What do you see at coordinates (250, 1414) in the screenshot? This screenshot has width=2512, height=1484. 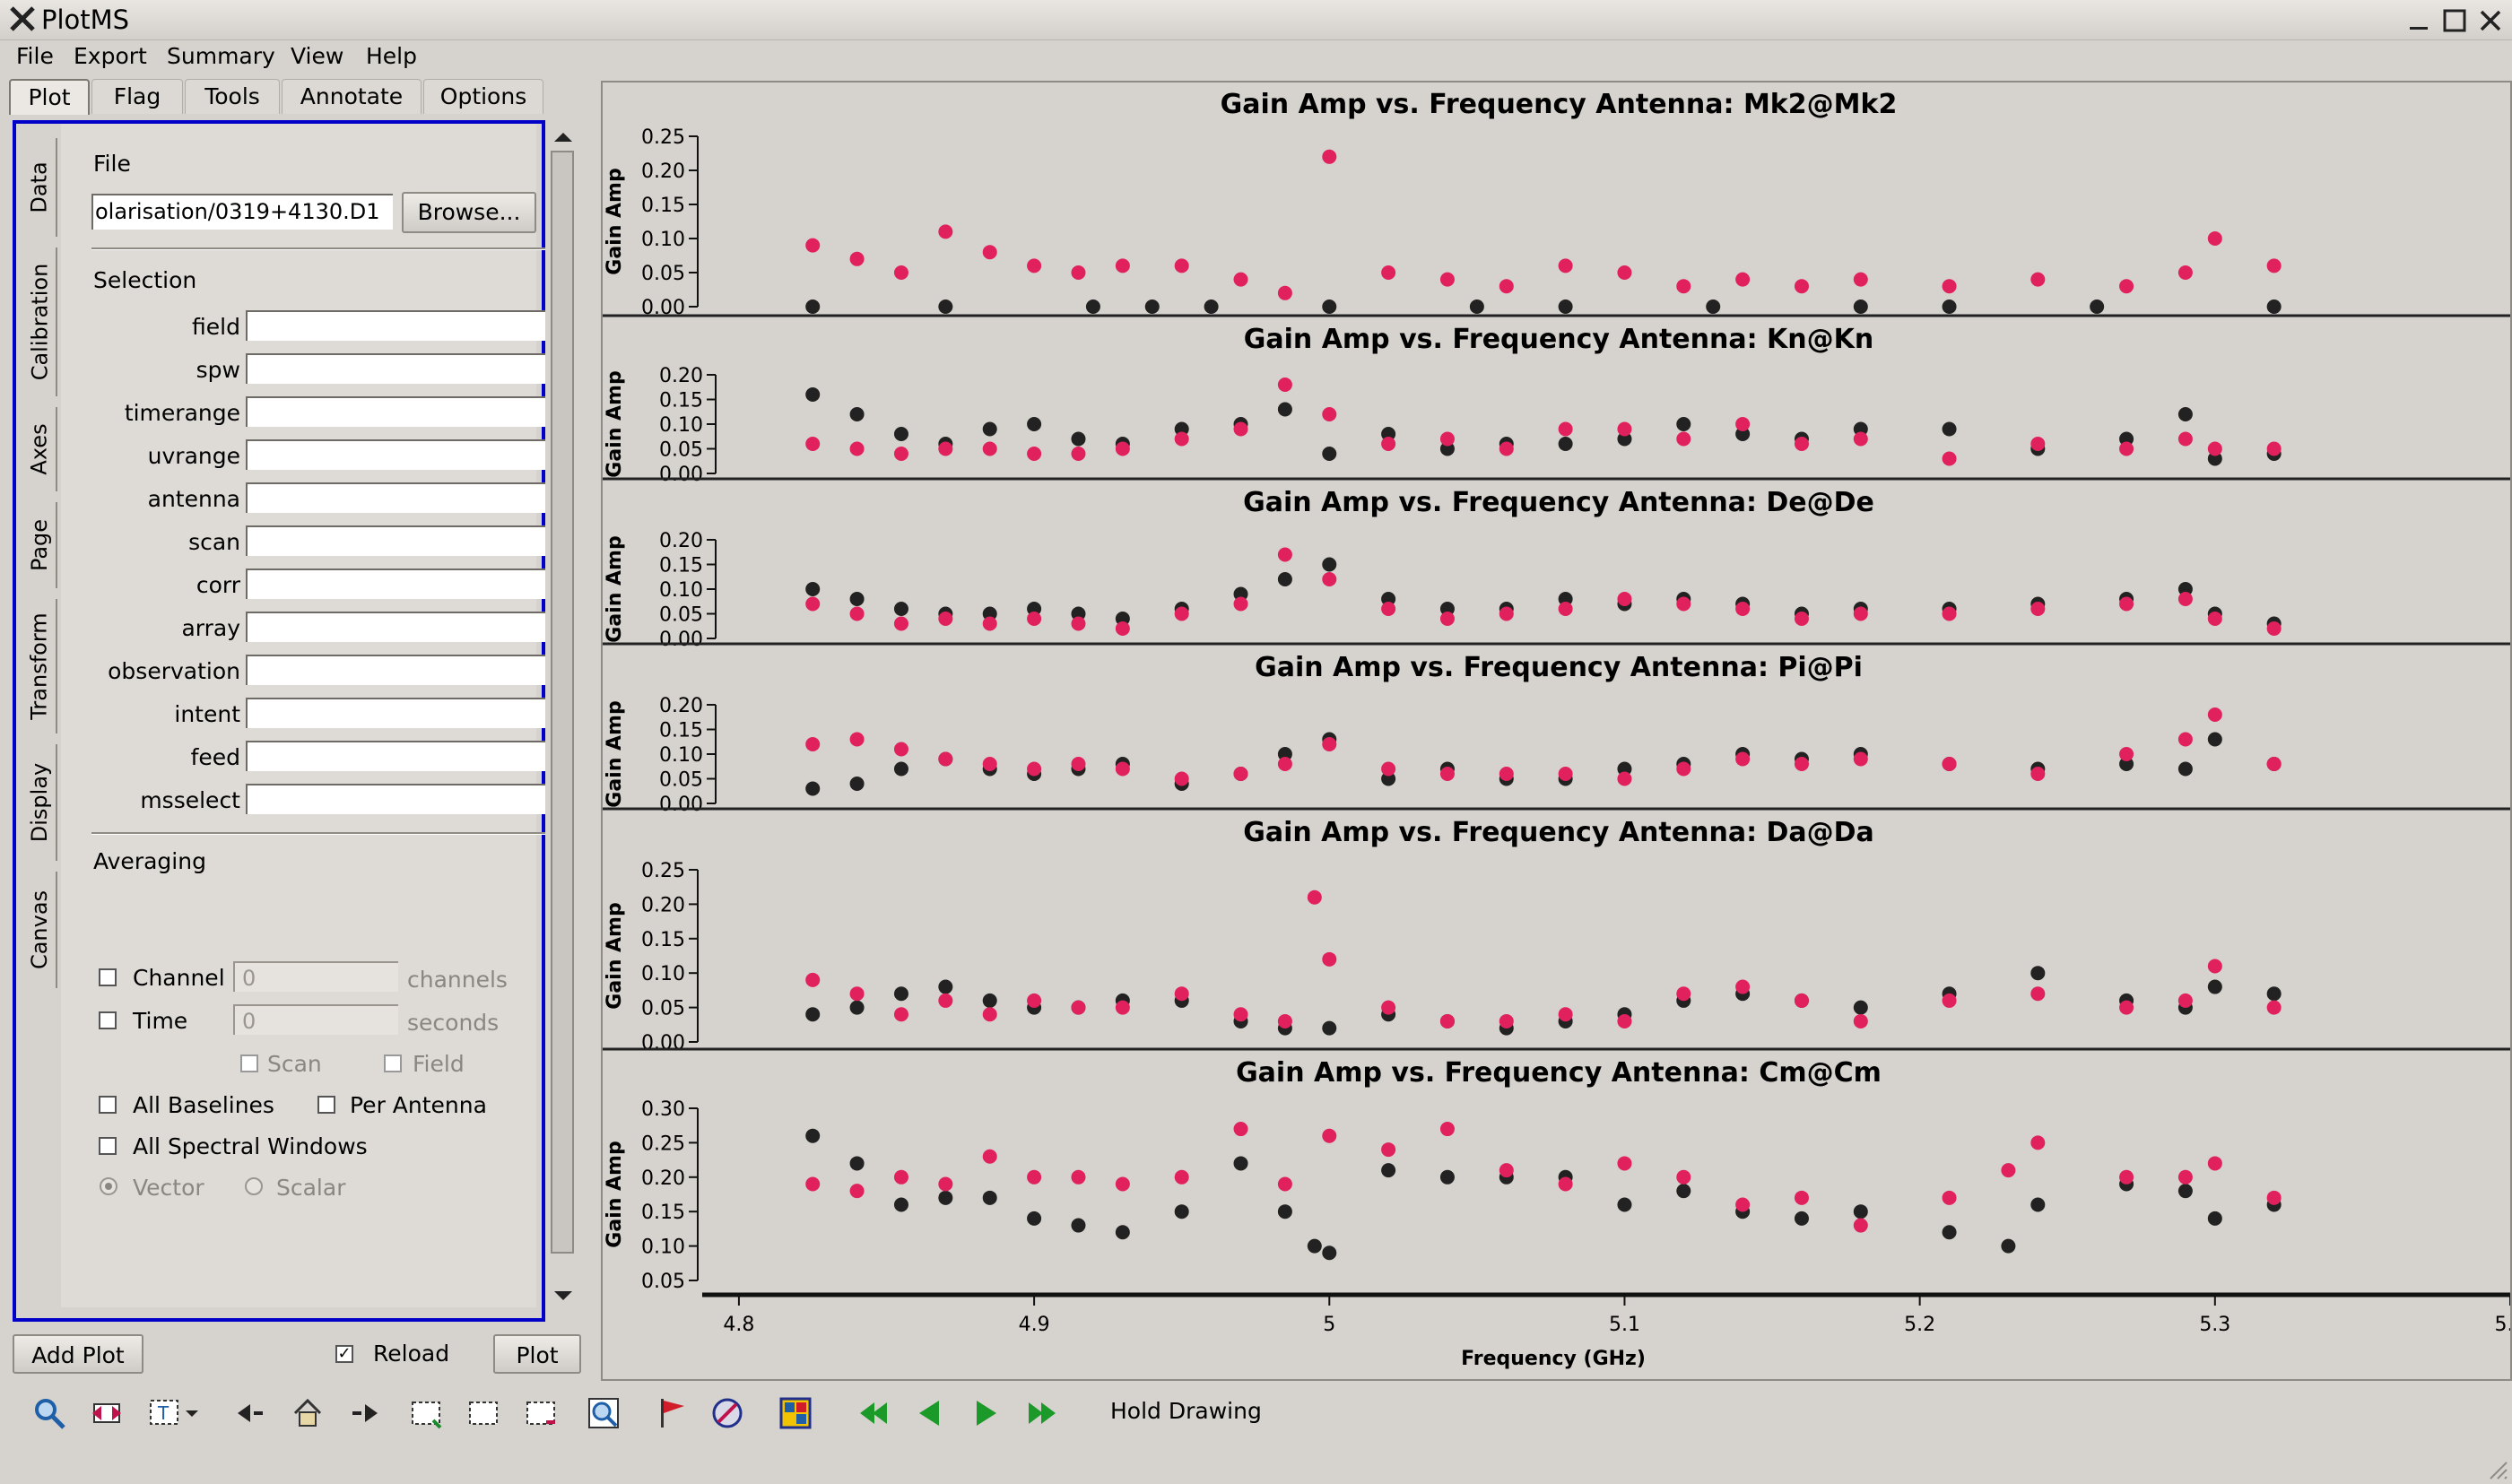 I see `back-icon` at bounding box center [250, 1414].